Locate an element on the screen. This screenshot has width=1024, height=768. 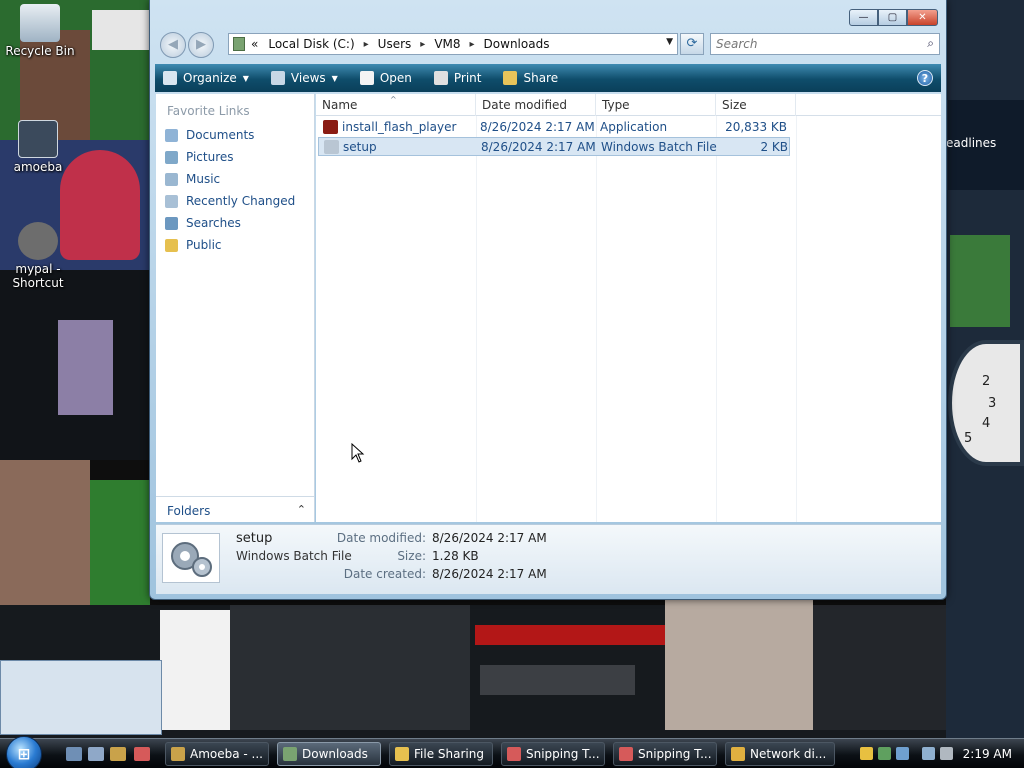
chevron-up-icon: ⌃ is located at coordinates (301, 509).